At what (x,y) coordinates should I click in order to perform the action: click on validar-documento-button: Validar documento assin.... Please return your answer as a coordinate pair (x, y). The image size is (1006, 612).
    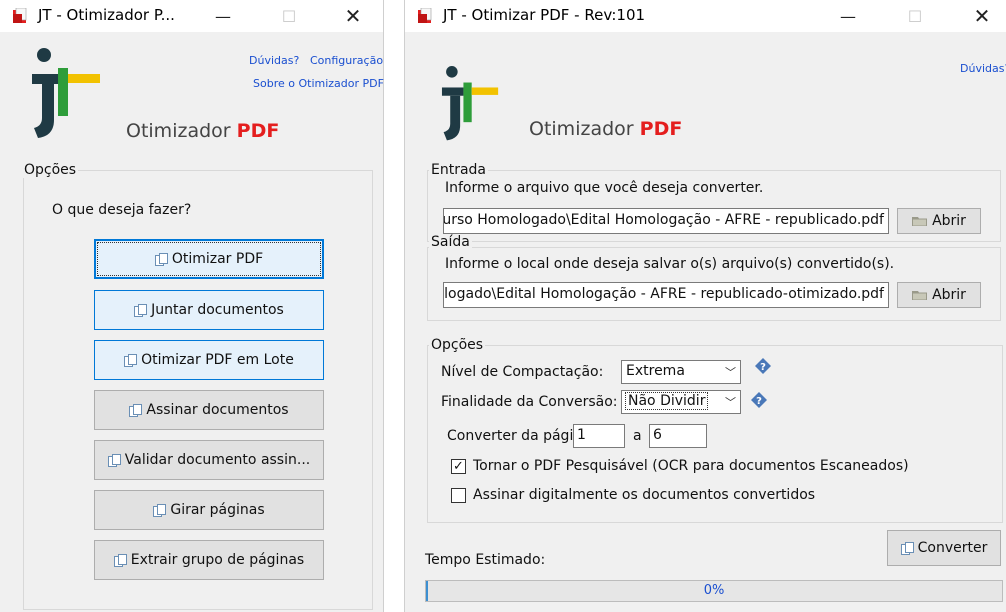
    Looking at the image, I should click on (209, 460).